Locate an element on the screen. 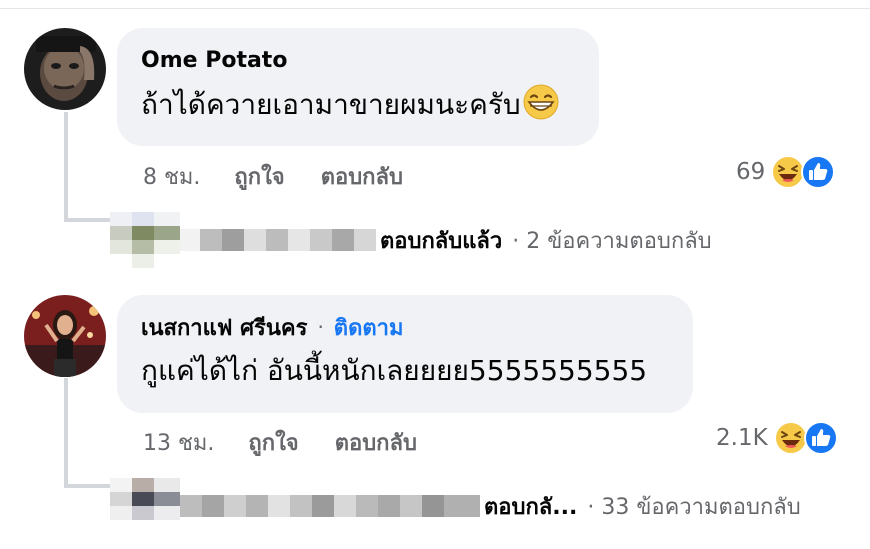 The width and height of the screenshot is (870, 549). reply-count: · 2 ข้อความตอบกลับ is located at coordinates (611, 240).